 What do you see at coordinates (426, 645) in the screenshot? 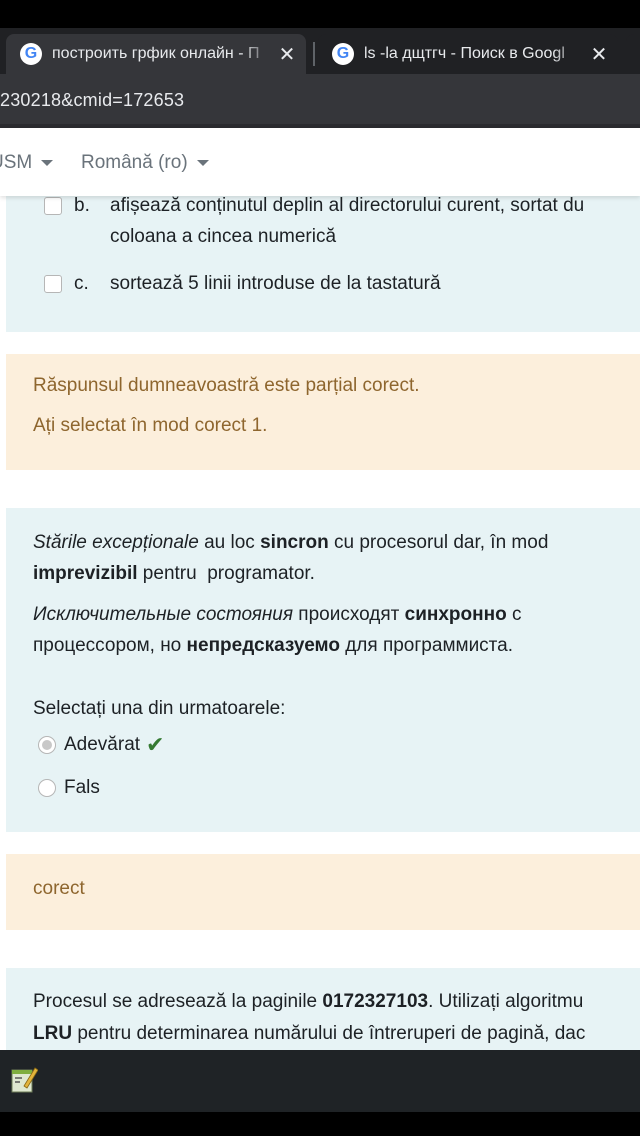
I see `text: для программиста.` at bounding box center [426, 645].